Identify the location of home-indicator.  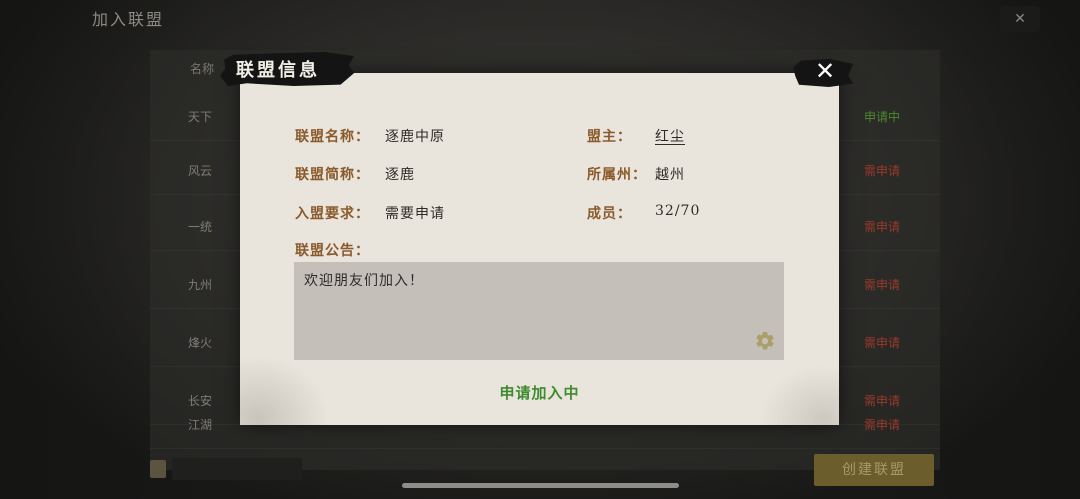
(540, 485).